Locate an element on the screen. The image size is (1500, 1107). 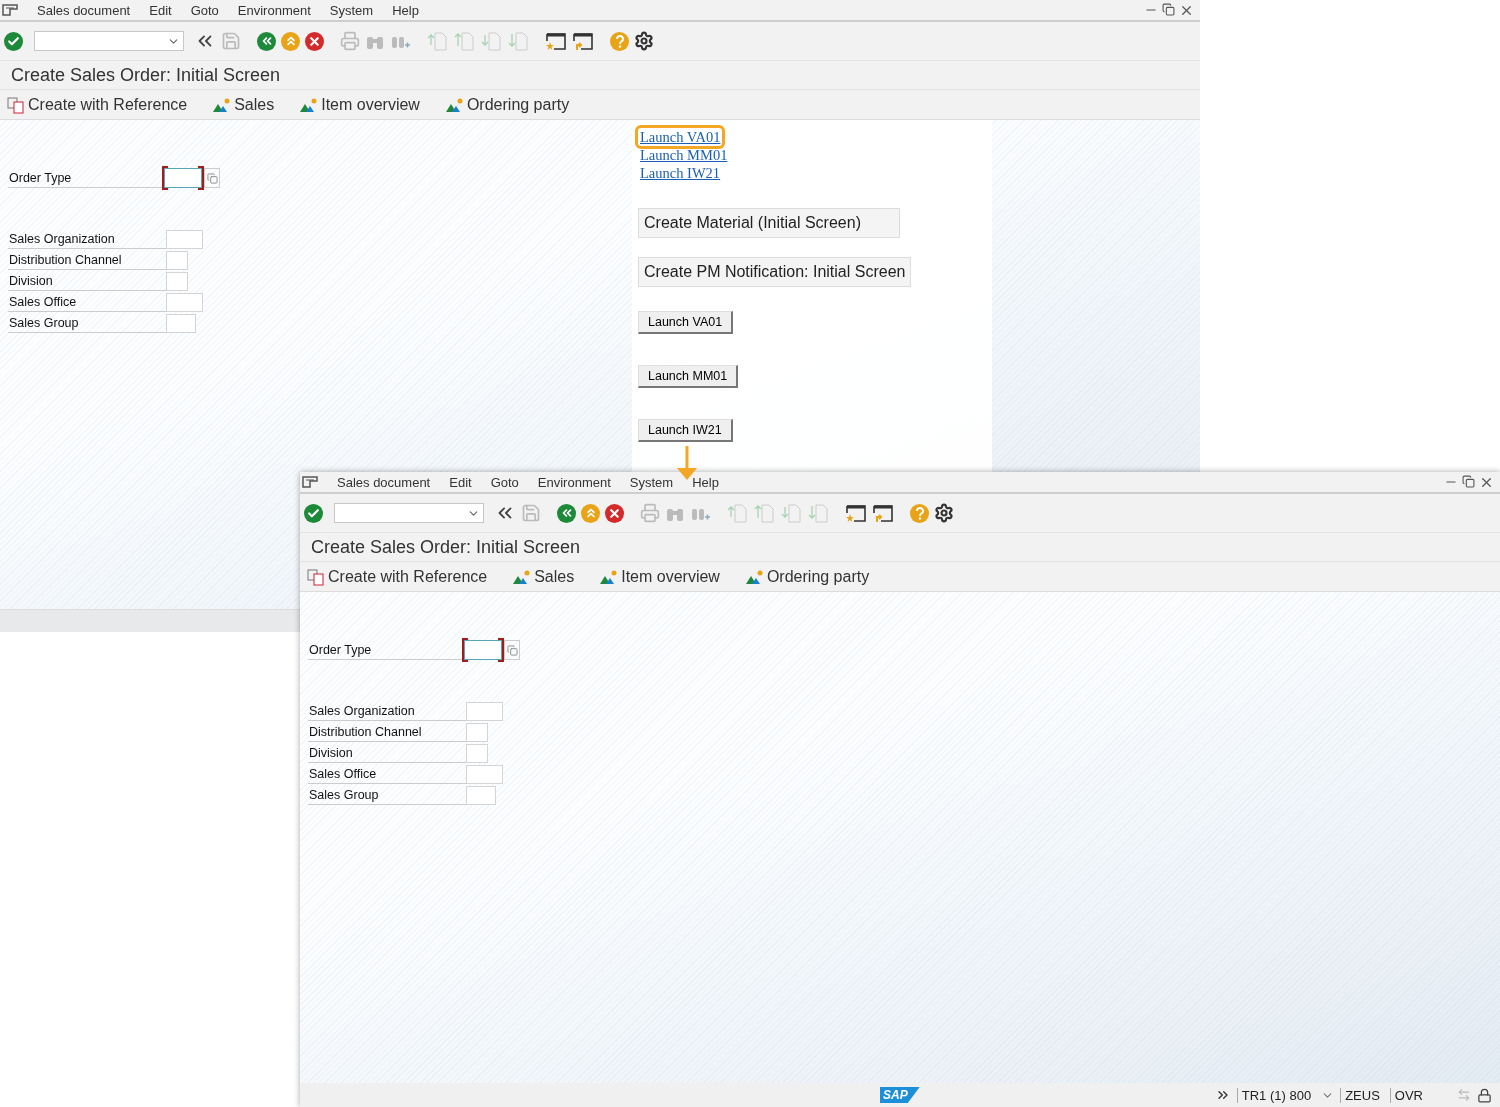
launch-button: Launch MM01 is located at coordinates (688, 376).